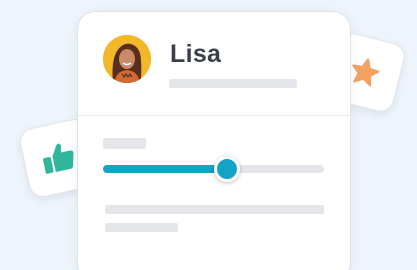 The height and width of the screenshot is (270, 417). I want to click on avatar, so click(127, 59).